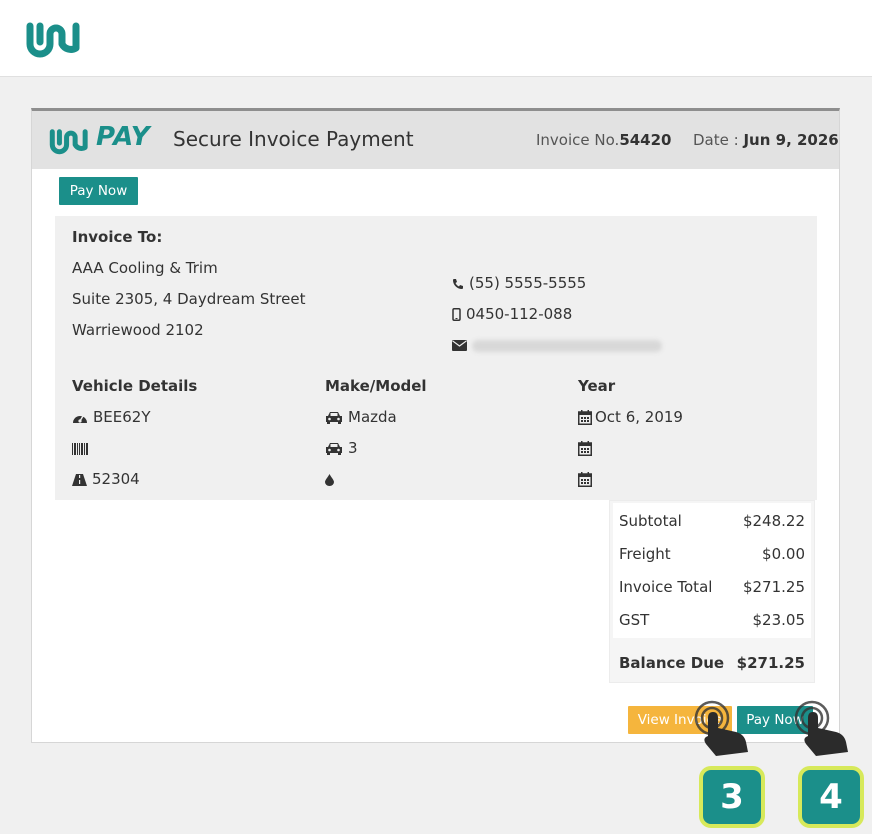 This screenshot has height=834, width=872. Describe the element at coordinates (122, 417) in the screenshot. I see `rego-value: BEE62Y` at that location.